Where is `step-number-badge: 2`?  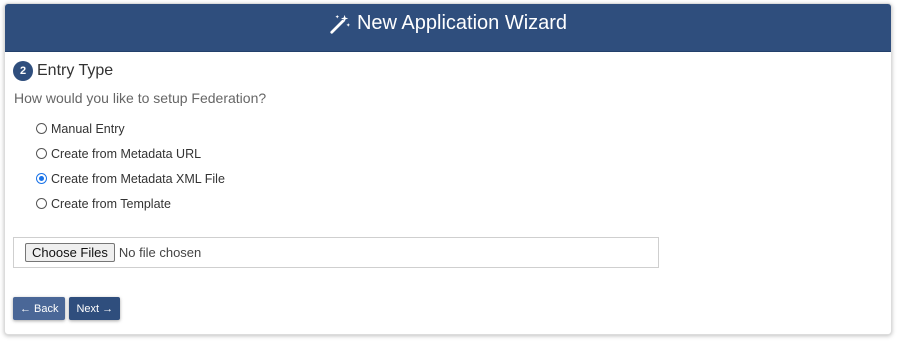 step-number-badge: 2 is located at coordinates (23, 71).